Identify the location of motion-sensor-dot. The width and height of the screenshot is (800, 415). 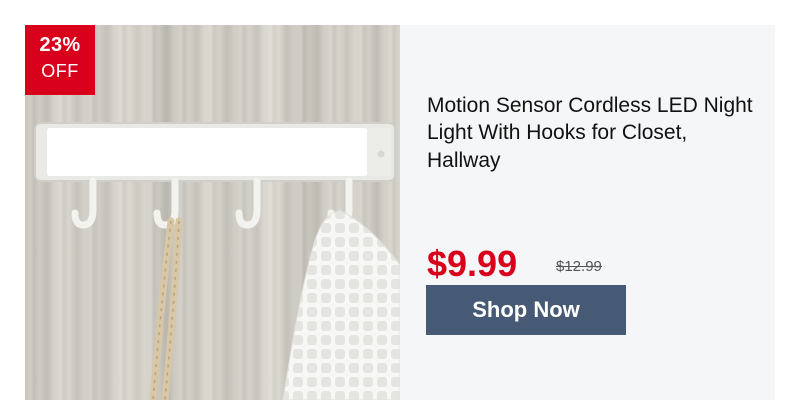
(381, 154).